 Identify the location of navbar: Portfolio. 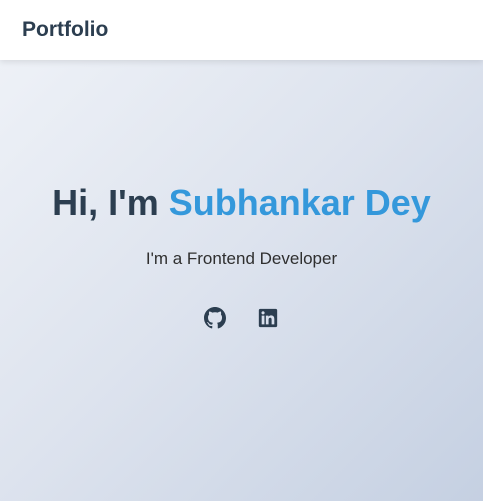
(241, 30).